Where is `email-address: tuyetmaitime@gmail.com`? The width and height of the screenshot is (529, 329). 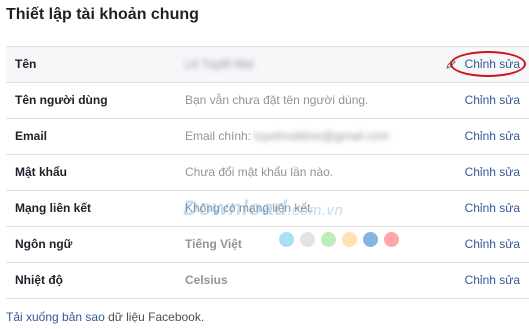
email-address: tuyetmaitime@gmail.com is located at coordinates (322, 136).